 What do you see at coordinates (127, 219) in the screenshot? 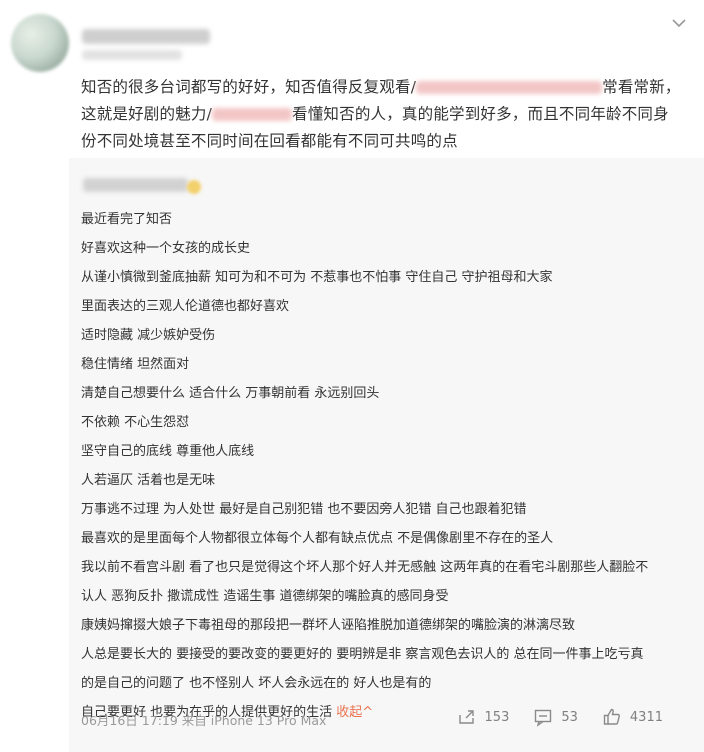
I see `comment-line: 最近看完了知否` at bounding box center [127, 219].